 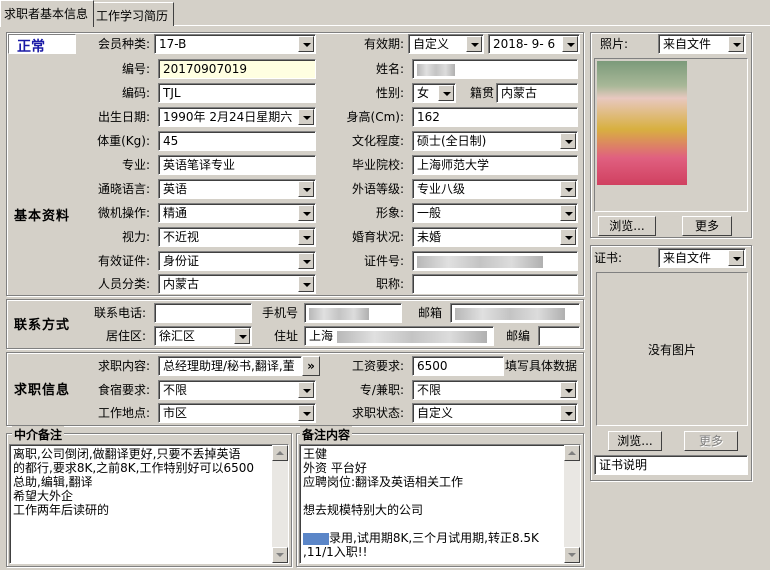 What do you see at coordinates (671, 350) in the screenshot?
I see `certificate-empty-text: 没有图片` at bounding box center [671, 350].